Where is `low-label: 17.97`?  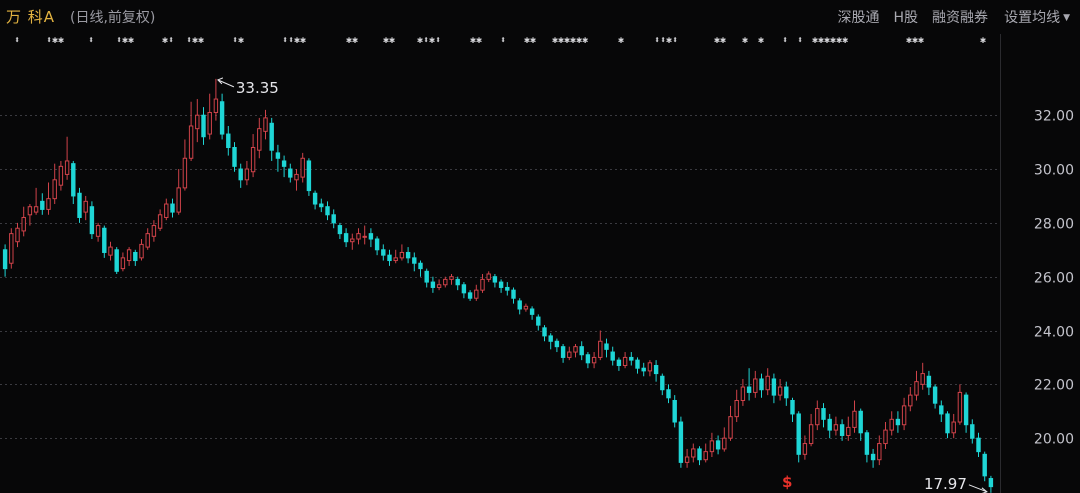
low-label: 17.97 is located at coordinates (945, 484).